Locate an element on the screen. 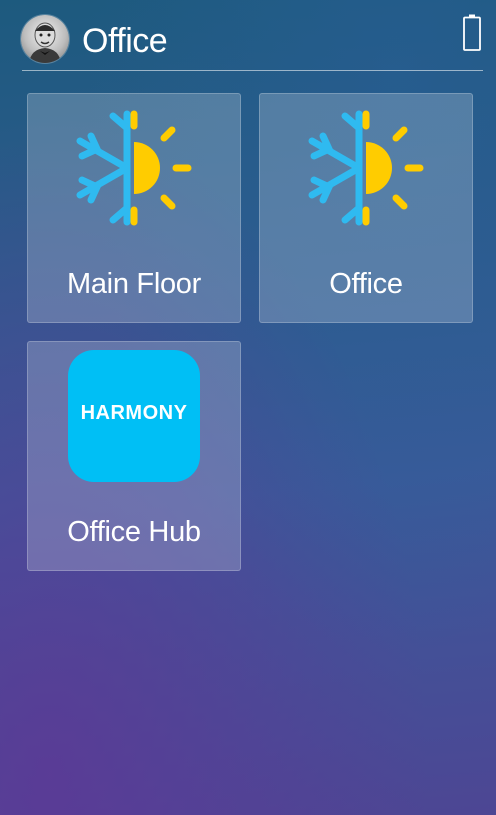 This screenshot has height=815, width=496. battery-icon is located at coordinates (472, 32).